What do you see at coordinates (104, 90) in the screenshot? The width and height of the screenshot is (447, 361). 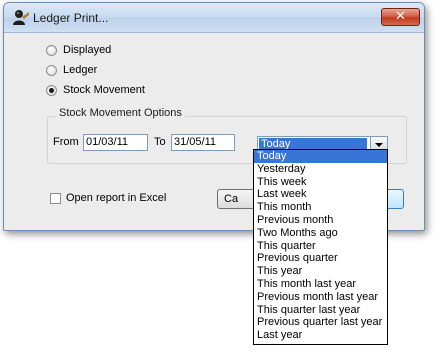 I see `radio-label-stock-movement: Stock Movement` at bounding box center [104, 90].